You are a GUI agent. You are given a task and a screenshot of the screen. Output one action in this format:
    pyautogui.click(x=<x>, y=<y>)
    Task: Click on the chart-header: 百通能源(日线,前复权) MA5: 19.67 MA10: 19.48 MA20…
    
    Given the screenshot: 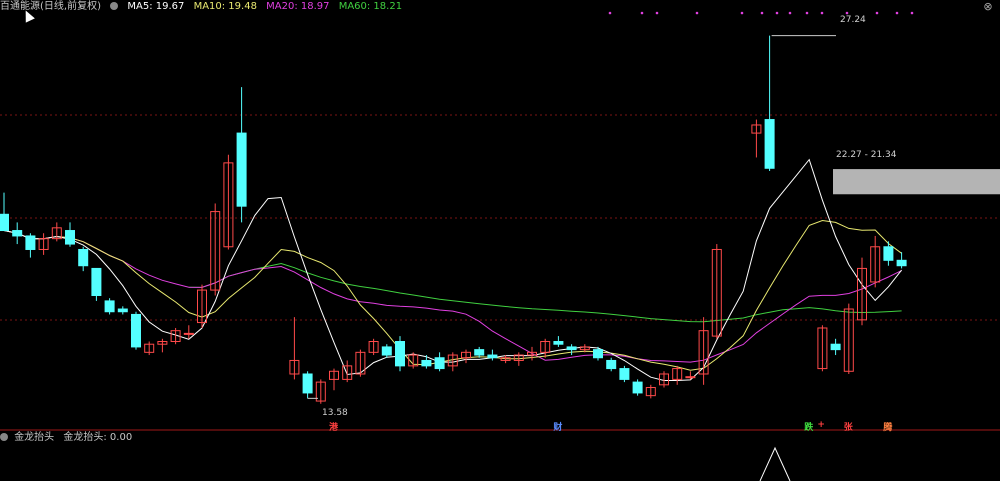 What is the action you would take?
    pyautogui.click(x=204, y=7)
    